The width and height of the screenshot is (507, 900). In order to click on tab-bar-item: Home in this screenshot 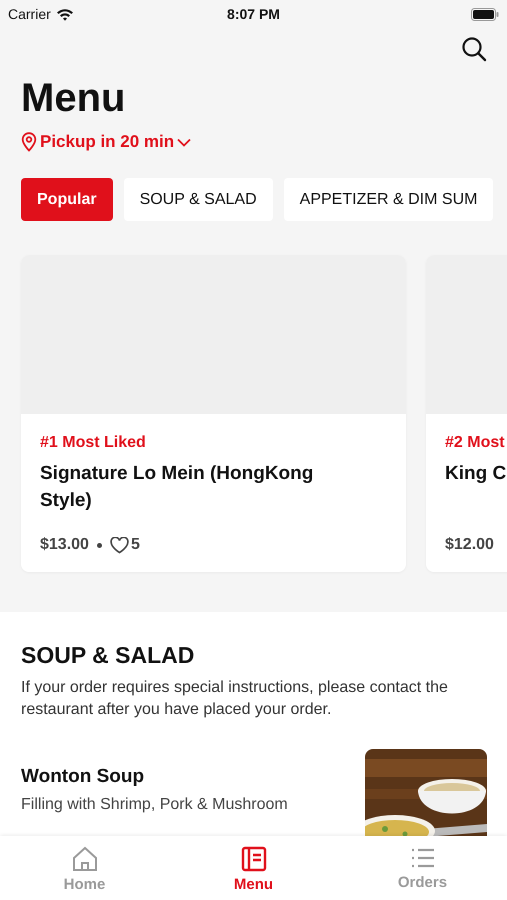, I will do `click(84, 868)`.